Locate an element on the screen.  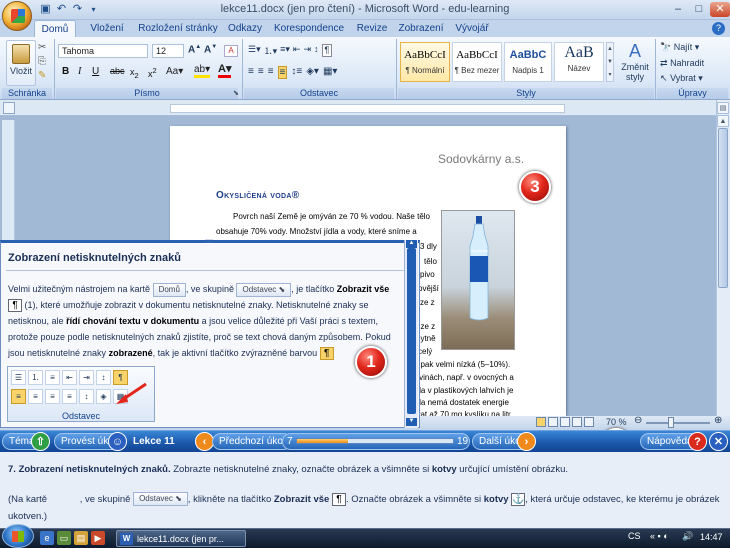
subscript-icon: x2 is located at coordinates (134, 73).